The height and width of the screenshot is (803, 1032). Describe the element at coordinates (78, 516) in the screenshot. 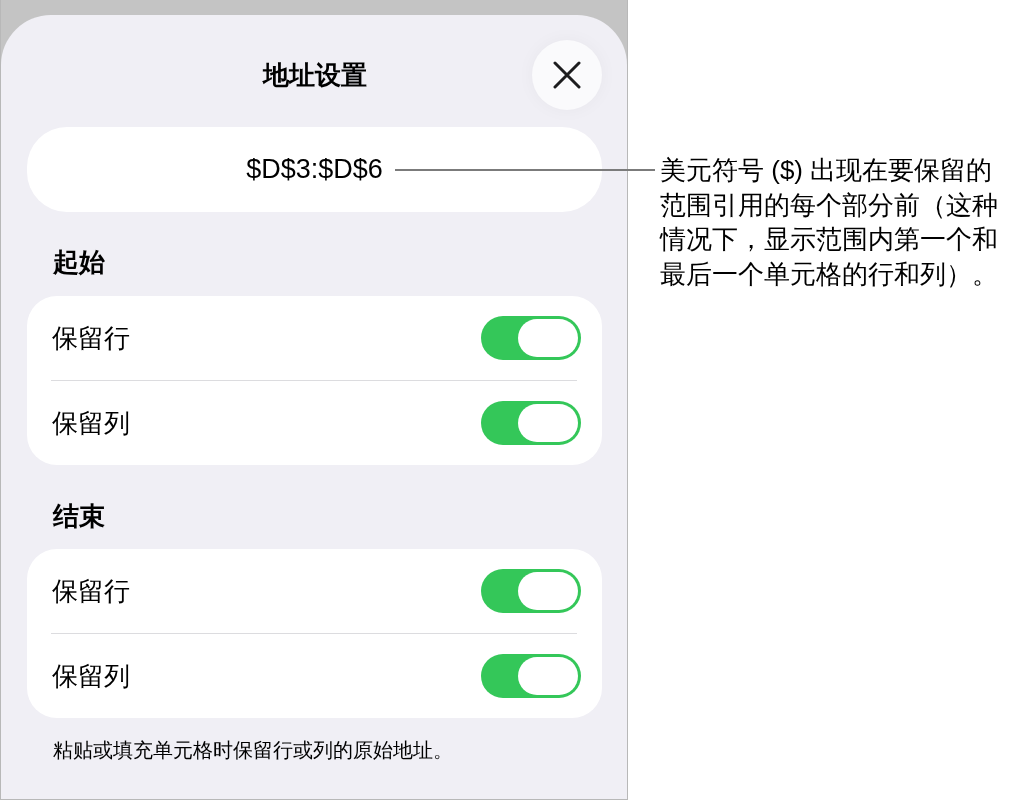

I see `section-header: 结束` at that location.